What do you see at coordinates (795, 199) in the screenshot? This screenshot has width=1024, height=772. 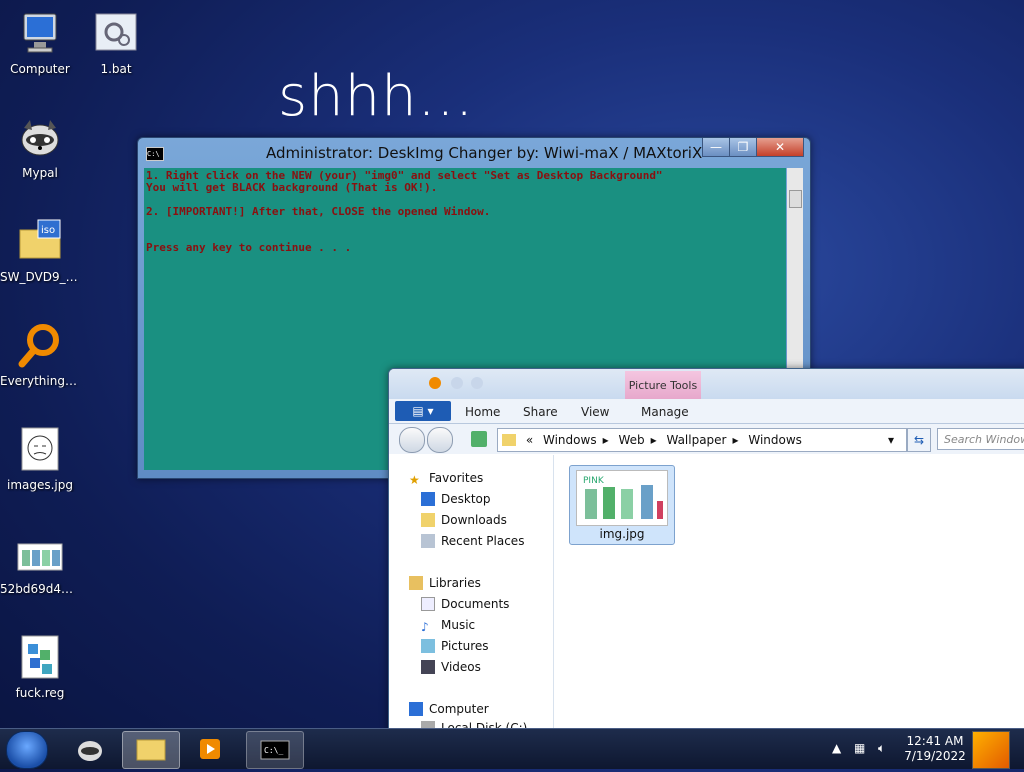 I see `scroll-thumb` at bounding box center [795, 199].